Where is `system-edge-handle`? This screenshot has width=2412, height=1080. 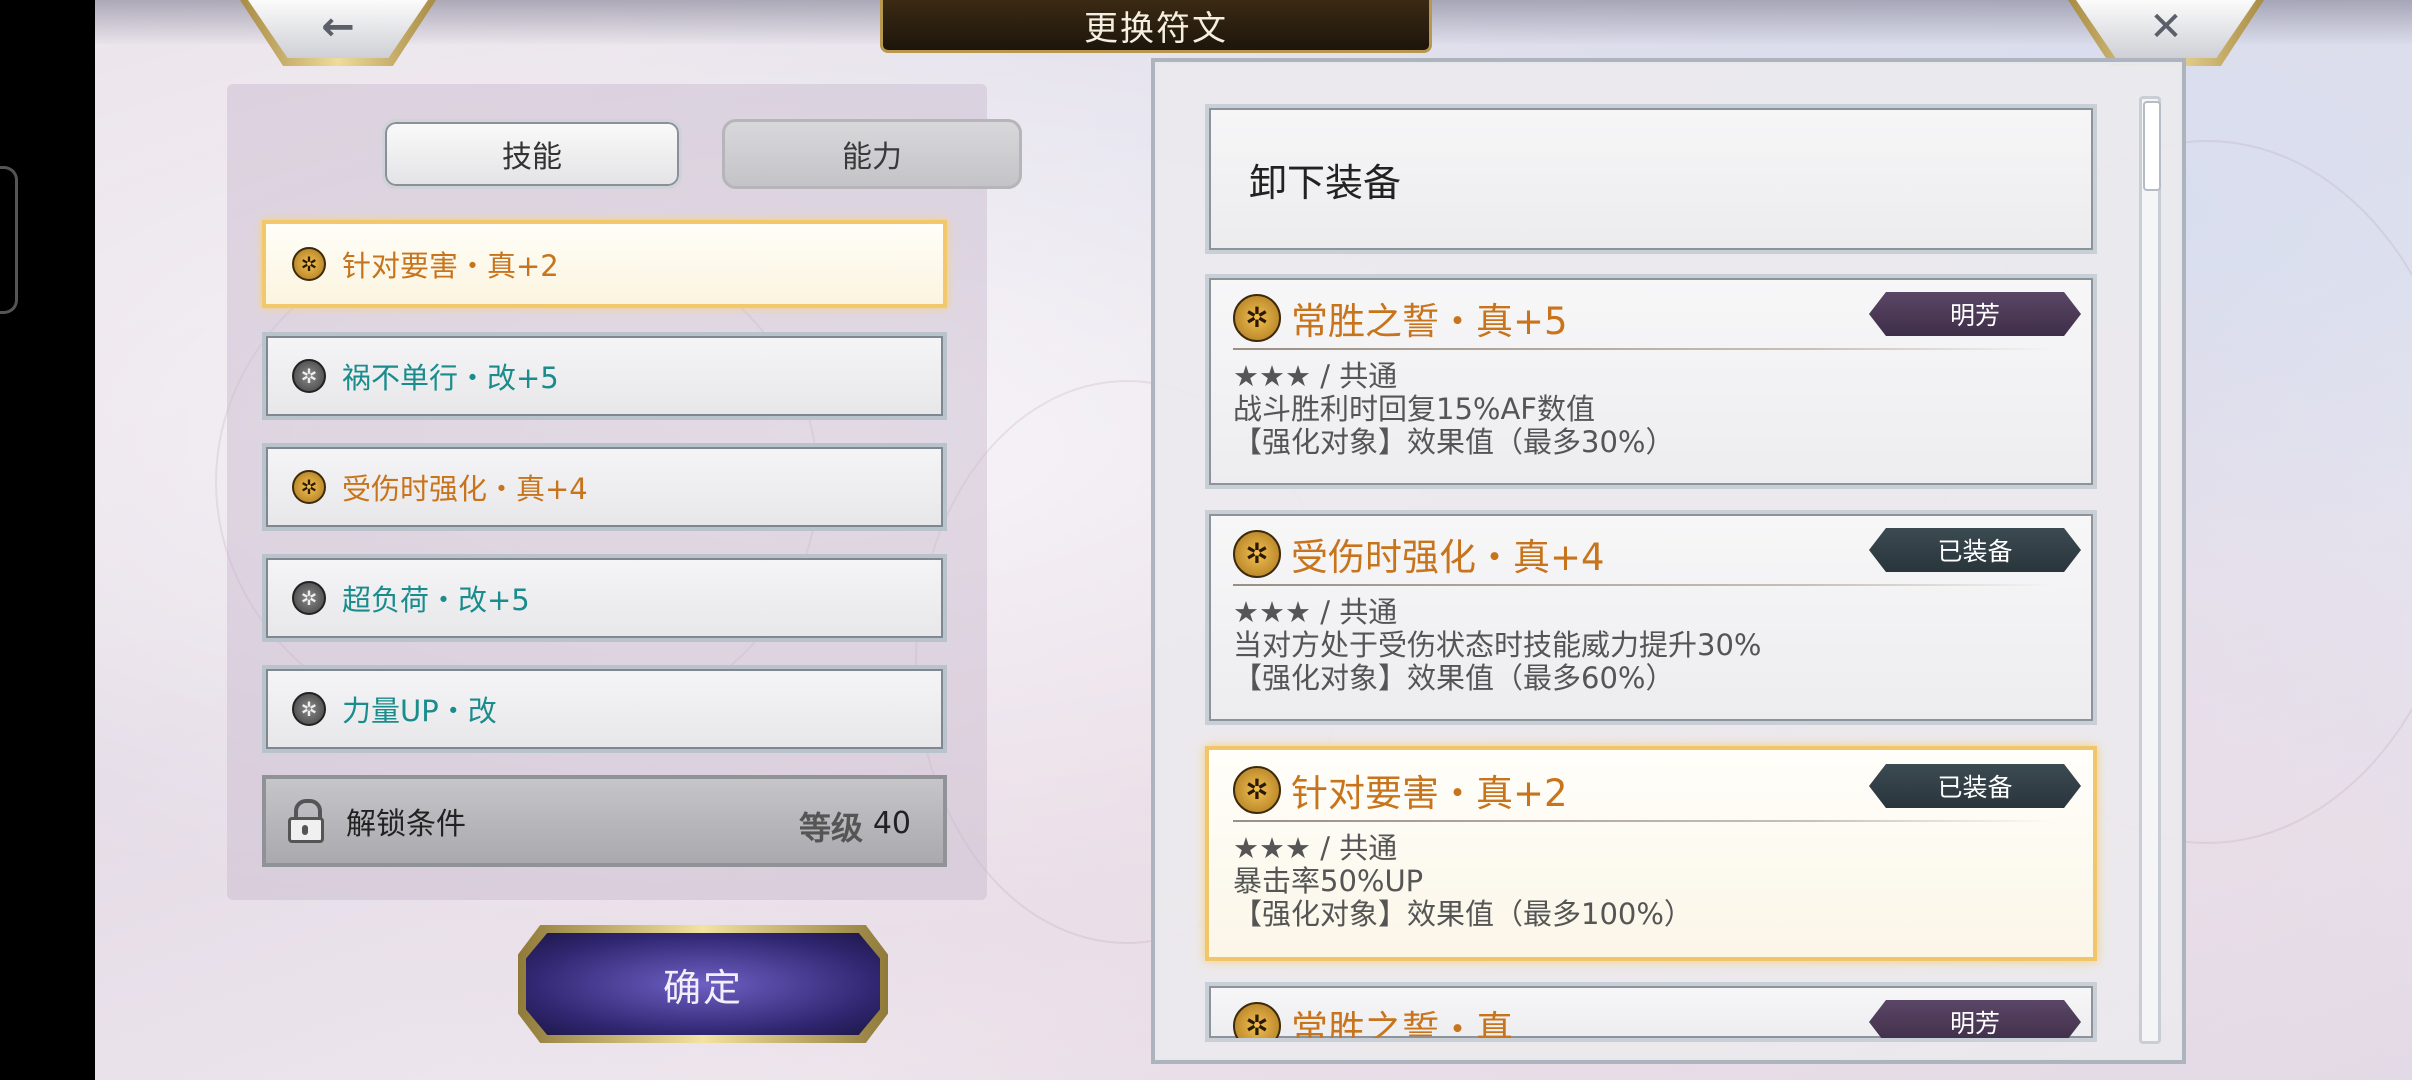 system-edge-handle is located at coordinates (9, 240).